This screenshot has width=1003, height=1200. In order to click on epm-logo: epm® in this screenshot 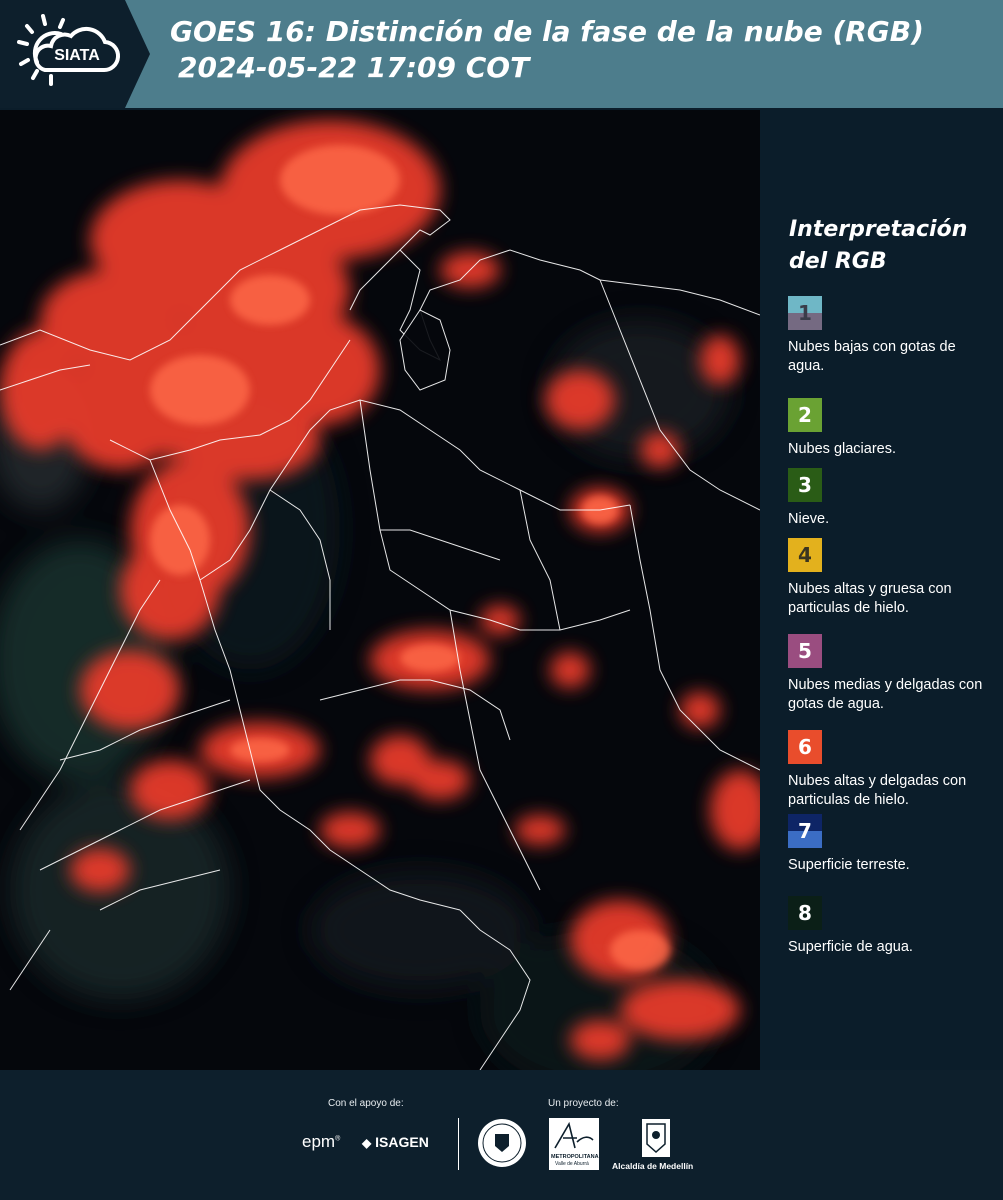, I will do `click(321, 1141)`.